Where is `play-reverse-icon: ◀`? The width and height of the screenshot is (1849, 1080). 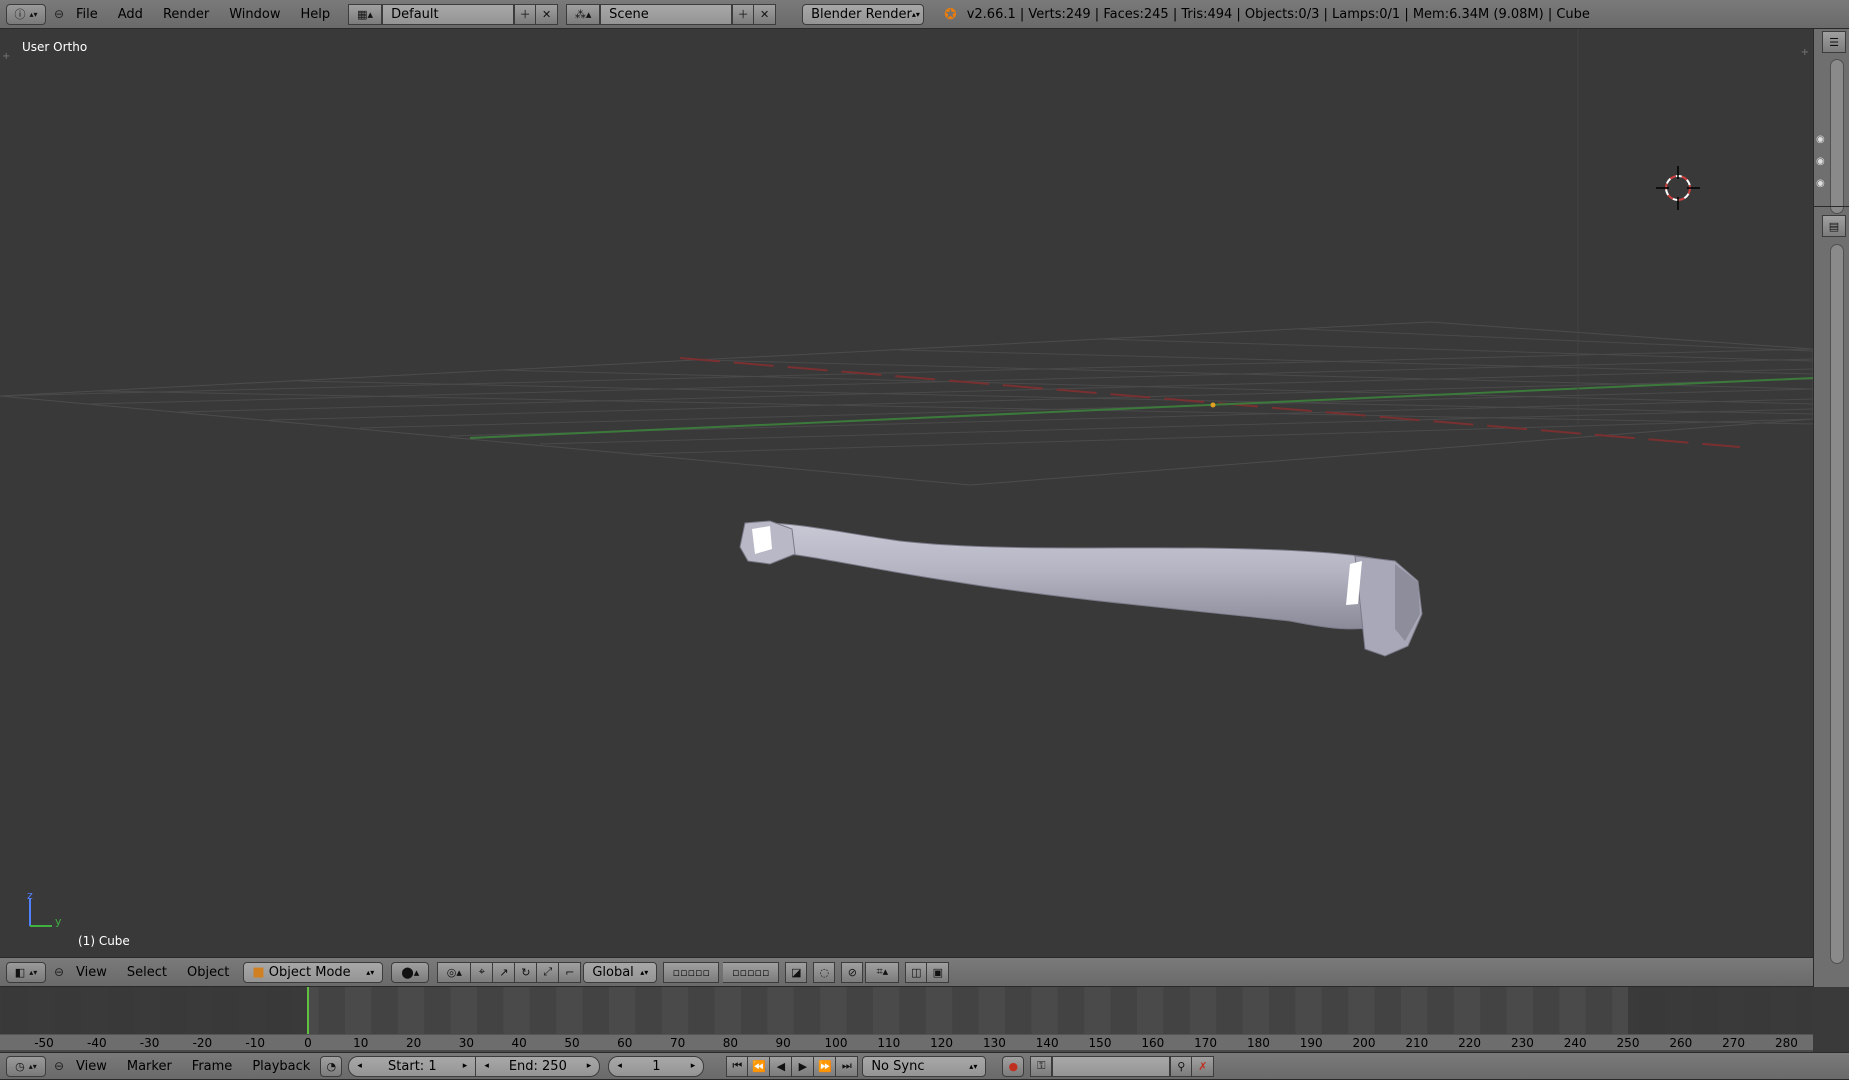
play-reverse-icon: ◀ is located at coordinates (781, 1066).